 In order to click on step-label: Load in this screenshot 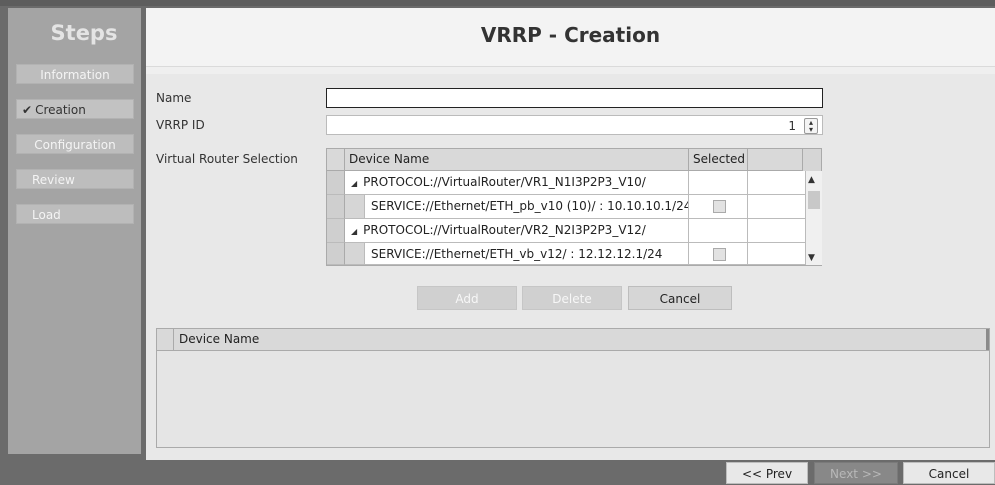, I will do `click(46, 215)`.